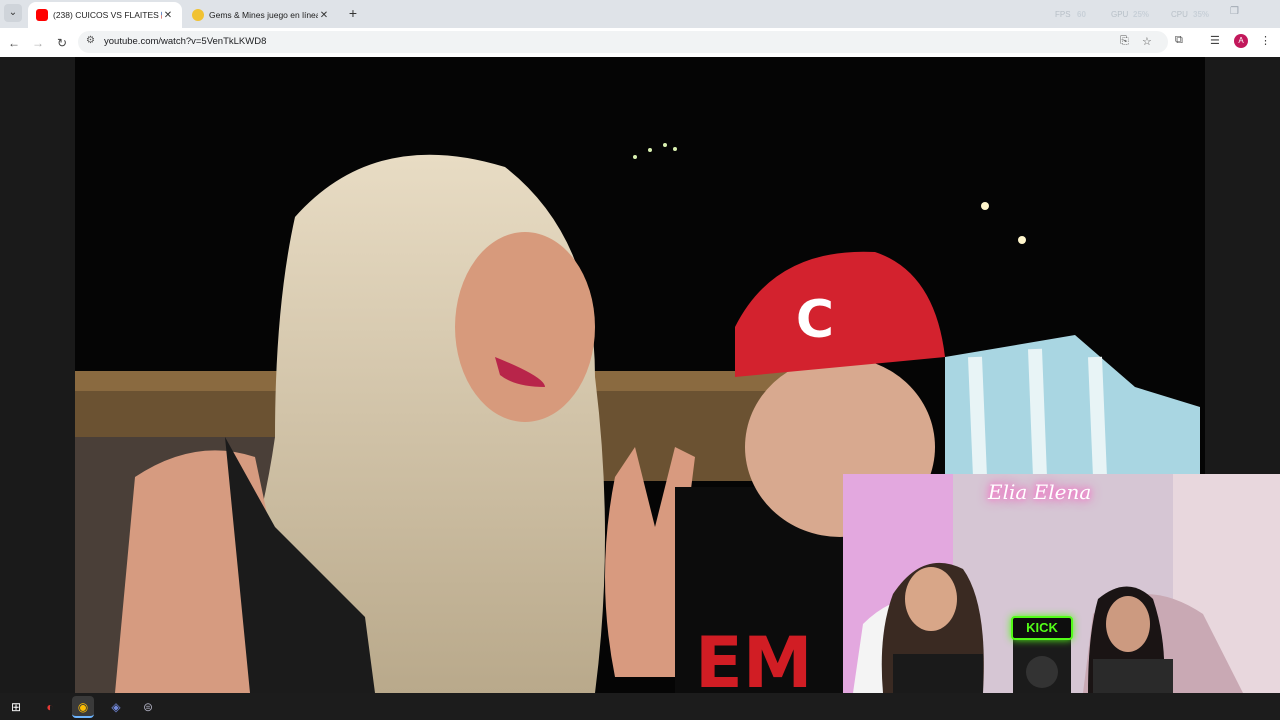  I want to click on app-icon: ⊜, so click(148, 707).